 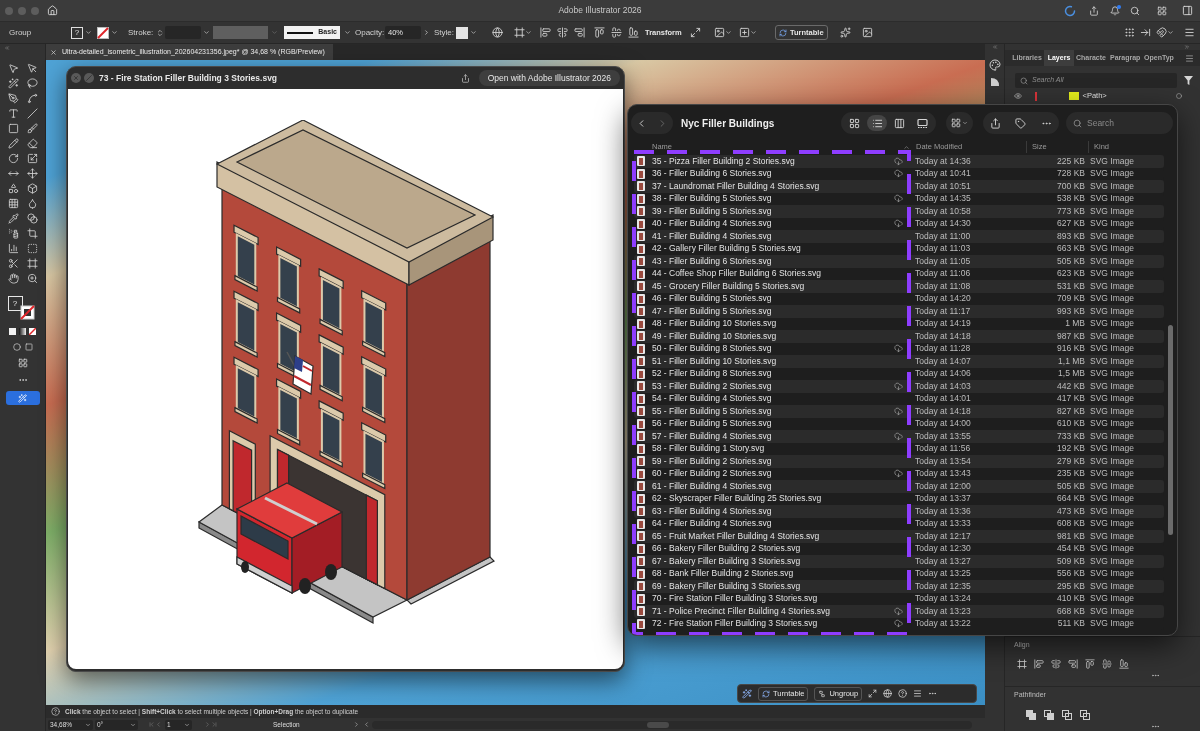 What do you see at coordinates (899, 361) in the screenshot?
I see `file-row: 51 - Filler Building 10 Stories.svg Today at 14:07 1,1 MB SVG Image` at bounding box center [899, 361].